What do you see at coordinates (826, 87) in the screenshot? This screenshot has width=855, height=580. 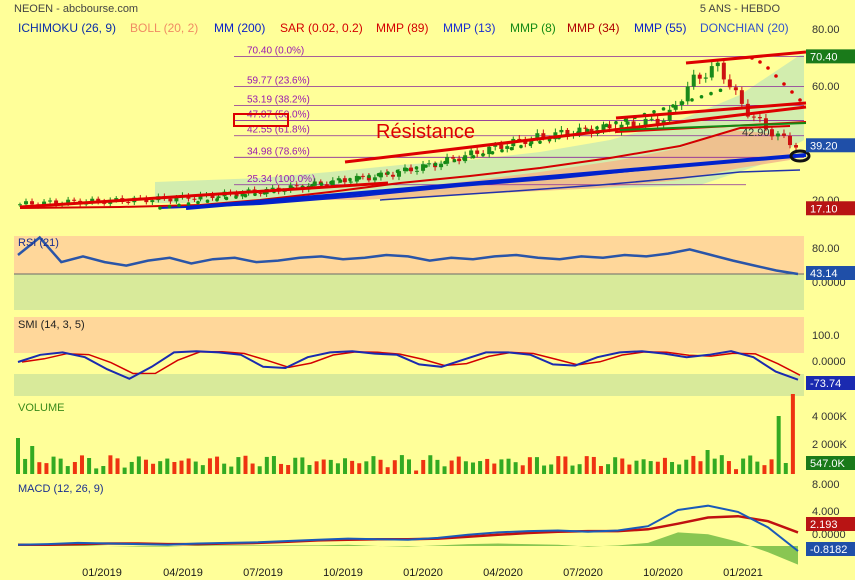 I see `price-tick-label: 60.00` at bounding box center [826, 87].